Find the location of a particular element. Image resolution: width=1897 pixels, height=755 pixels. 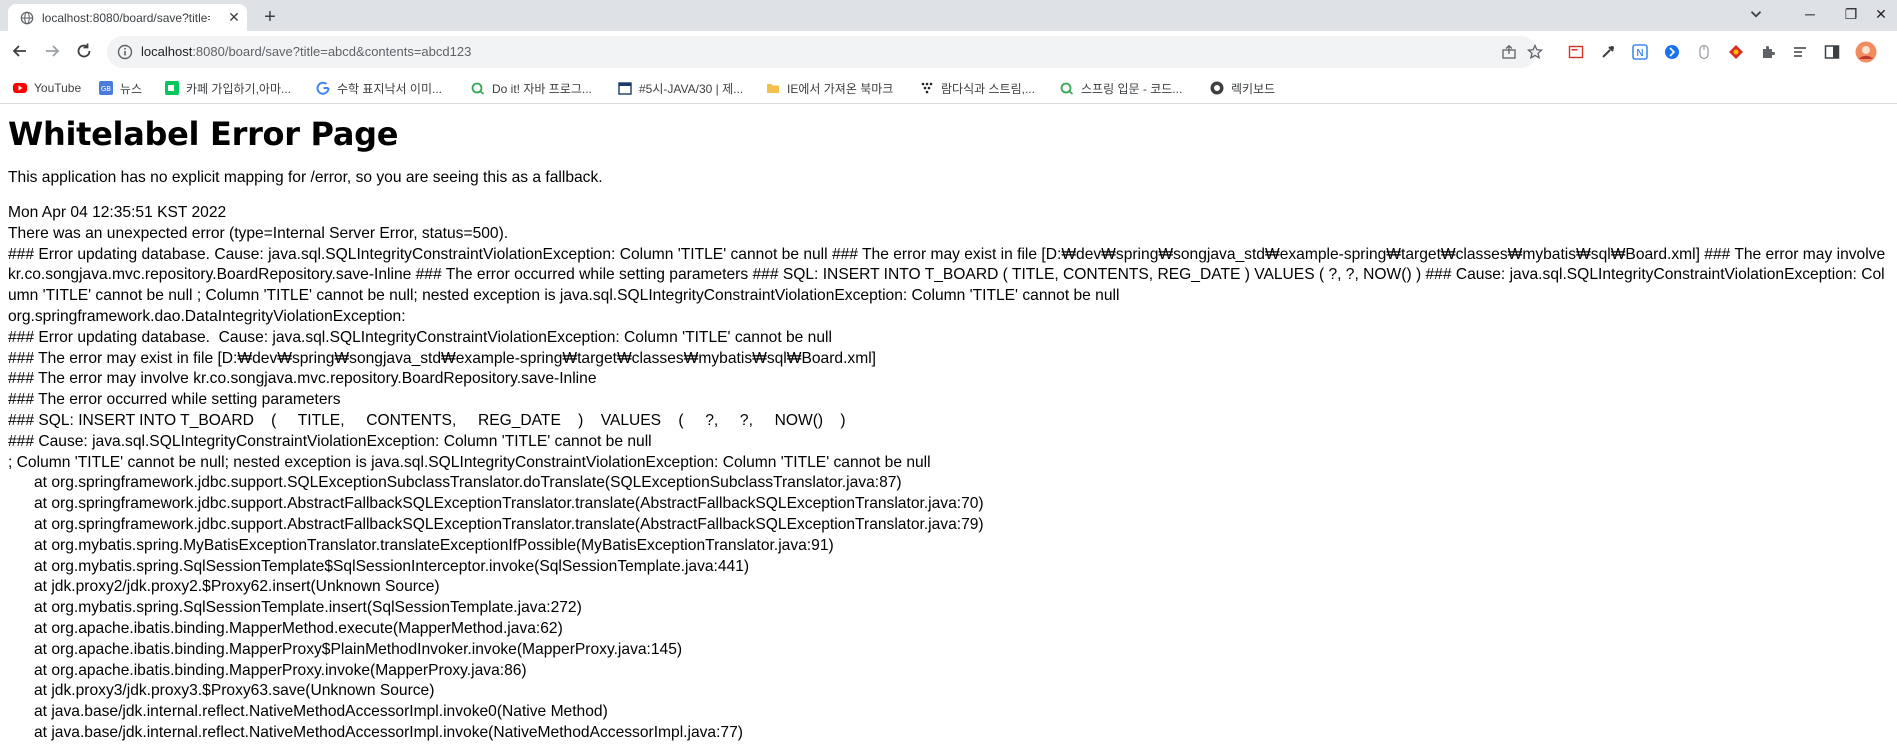

news-icon: GB is located at coordinates (106, 88).